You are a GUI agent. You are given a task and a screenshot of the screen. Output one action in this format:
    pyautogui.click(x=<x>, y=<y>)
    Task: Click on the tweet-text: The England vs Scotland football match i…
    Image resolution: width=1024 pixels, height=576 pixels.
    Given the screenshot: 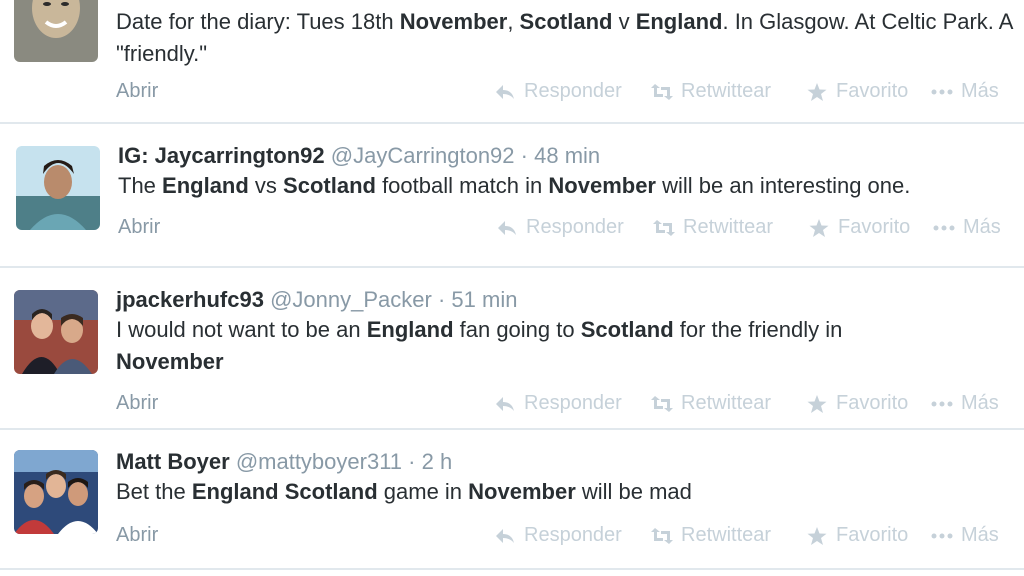 What is the action you would take?
    pyautogui.click(x=567, y=186)
    